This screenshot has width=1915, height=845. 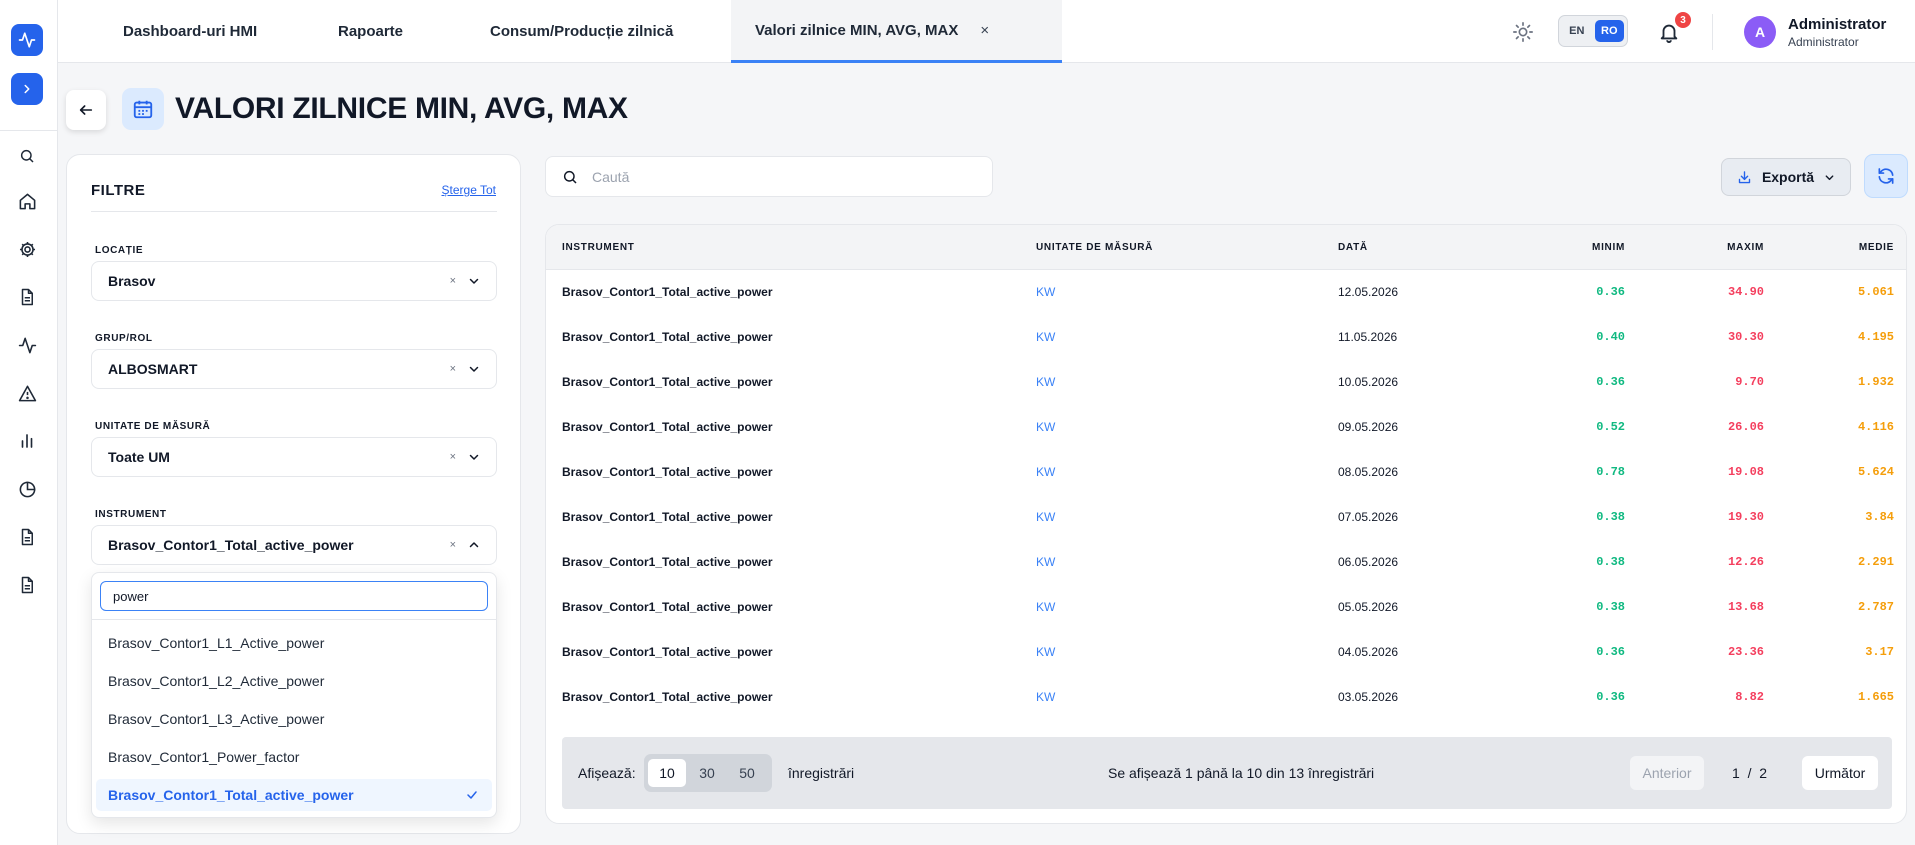 What do you see at coordinates (1745, 427) in the screenshot?
I see `cell-max: 26.06` at bounding box center [1745, 427].